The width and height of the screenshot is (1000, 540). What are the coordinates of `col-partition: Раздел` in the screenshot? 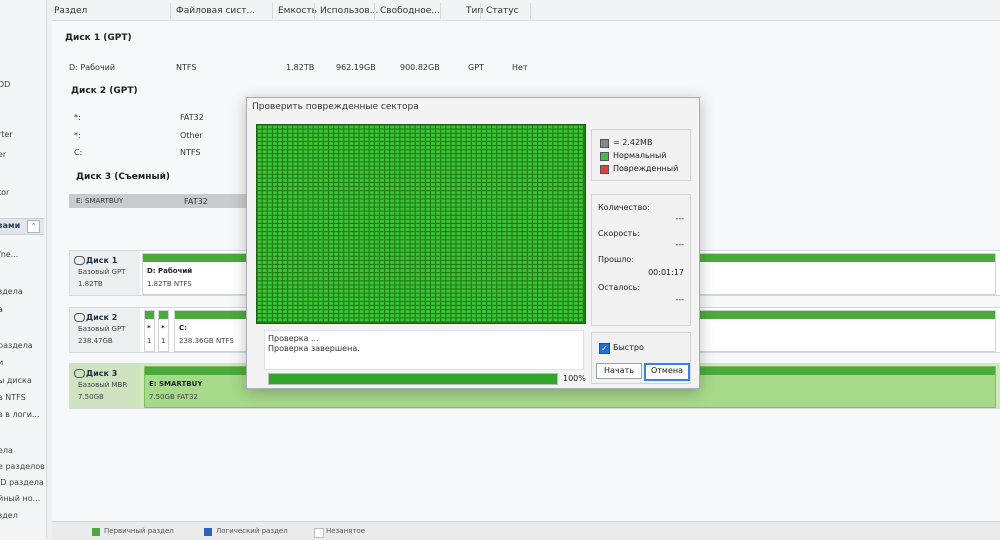 It's located at (70, 11).